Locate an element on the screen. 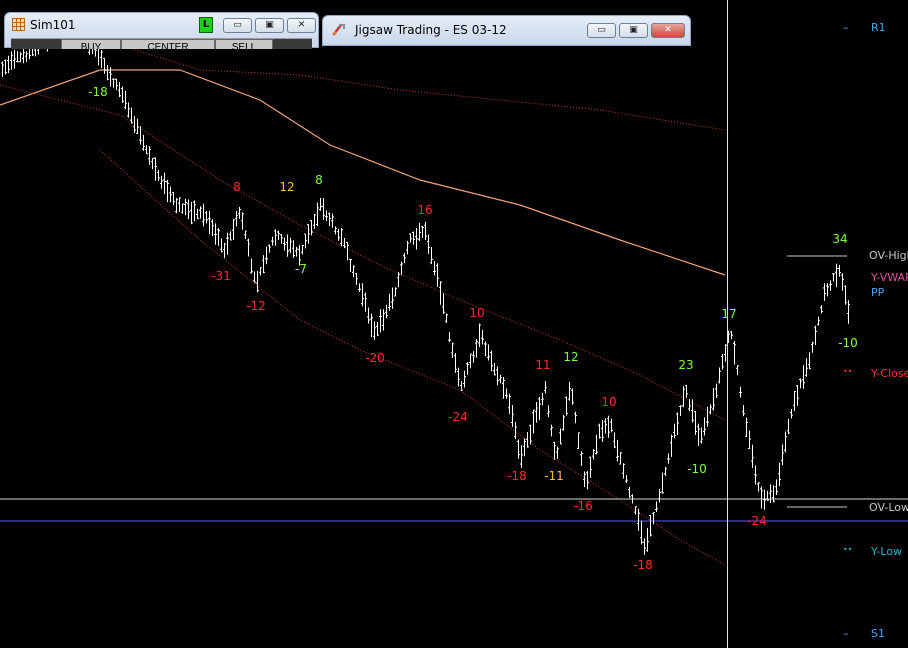 The height and width of the screenshot is (648, 908). sim-live-indicator: L is located at coordinates (206, 25).